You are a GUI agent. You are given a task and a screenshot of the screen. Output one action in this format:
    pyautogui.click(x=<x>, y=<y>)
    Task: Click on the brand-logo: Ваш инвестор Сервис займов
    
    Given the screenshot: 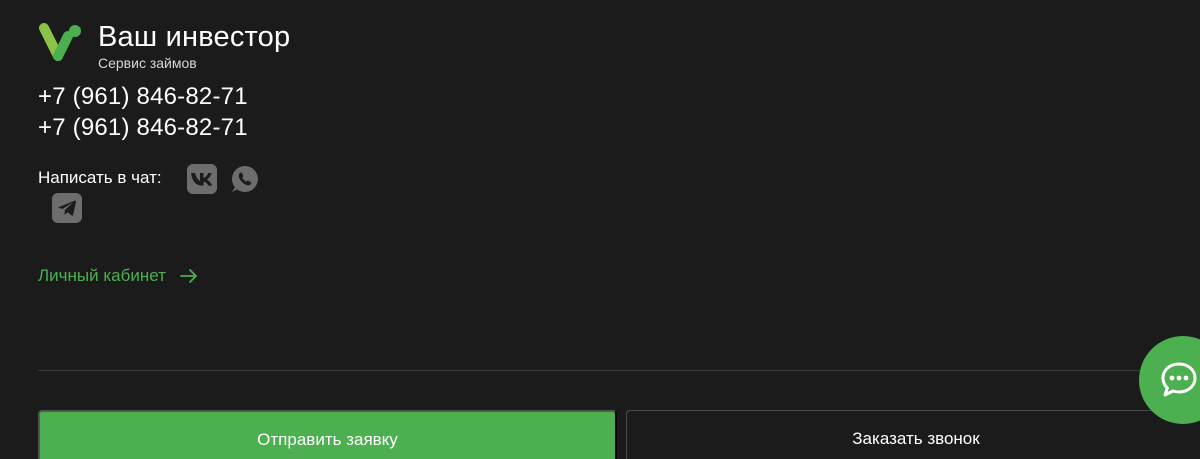 What is the action you would take?
    pyautogui.click(x=164, y=46)
    